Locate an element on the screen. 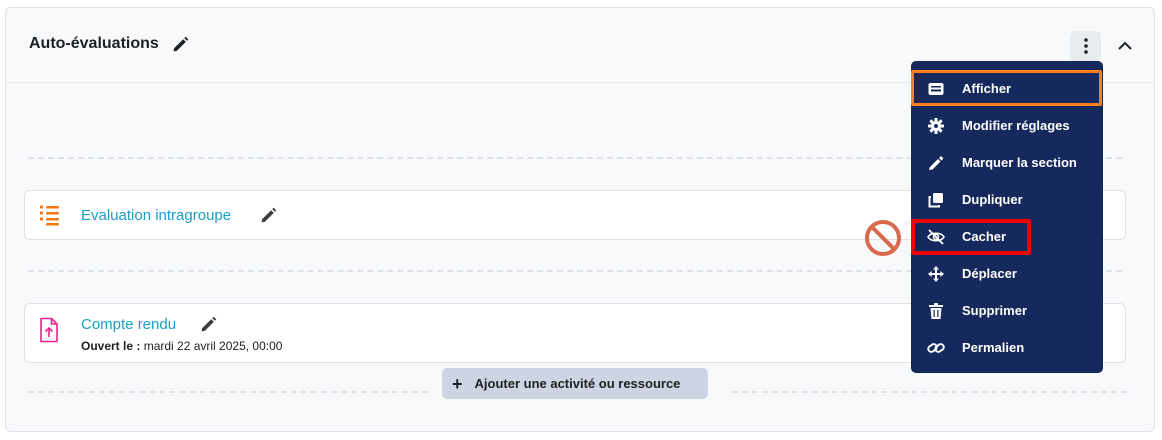 This screenshot has height=440, width=1162. menu-item-permalien: Permalien is located at coordinates (1007, 347).